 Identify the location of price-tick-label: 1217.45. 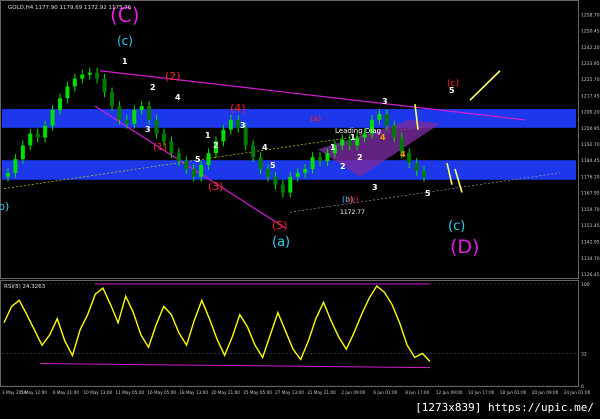
(590, 96).